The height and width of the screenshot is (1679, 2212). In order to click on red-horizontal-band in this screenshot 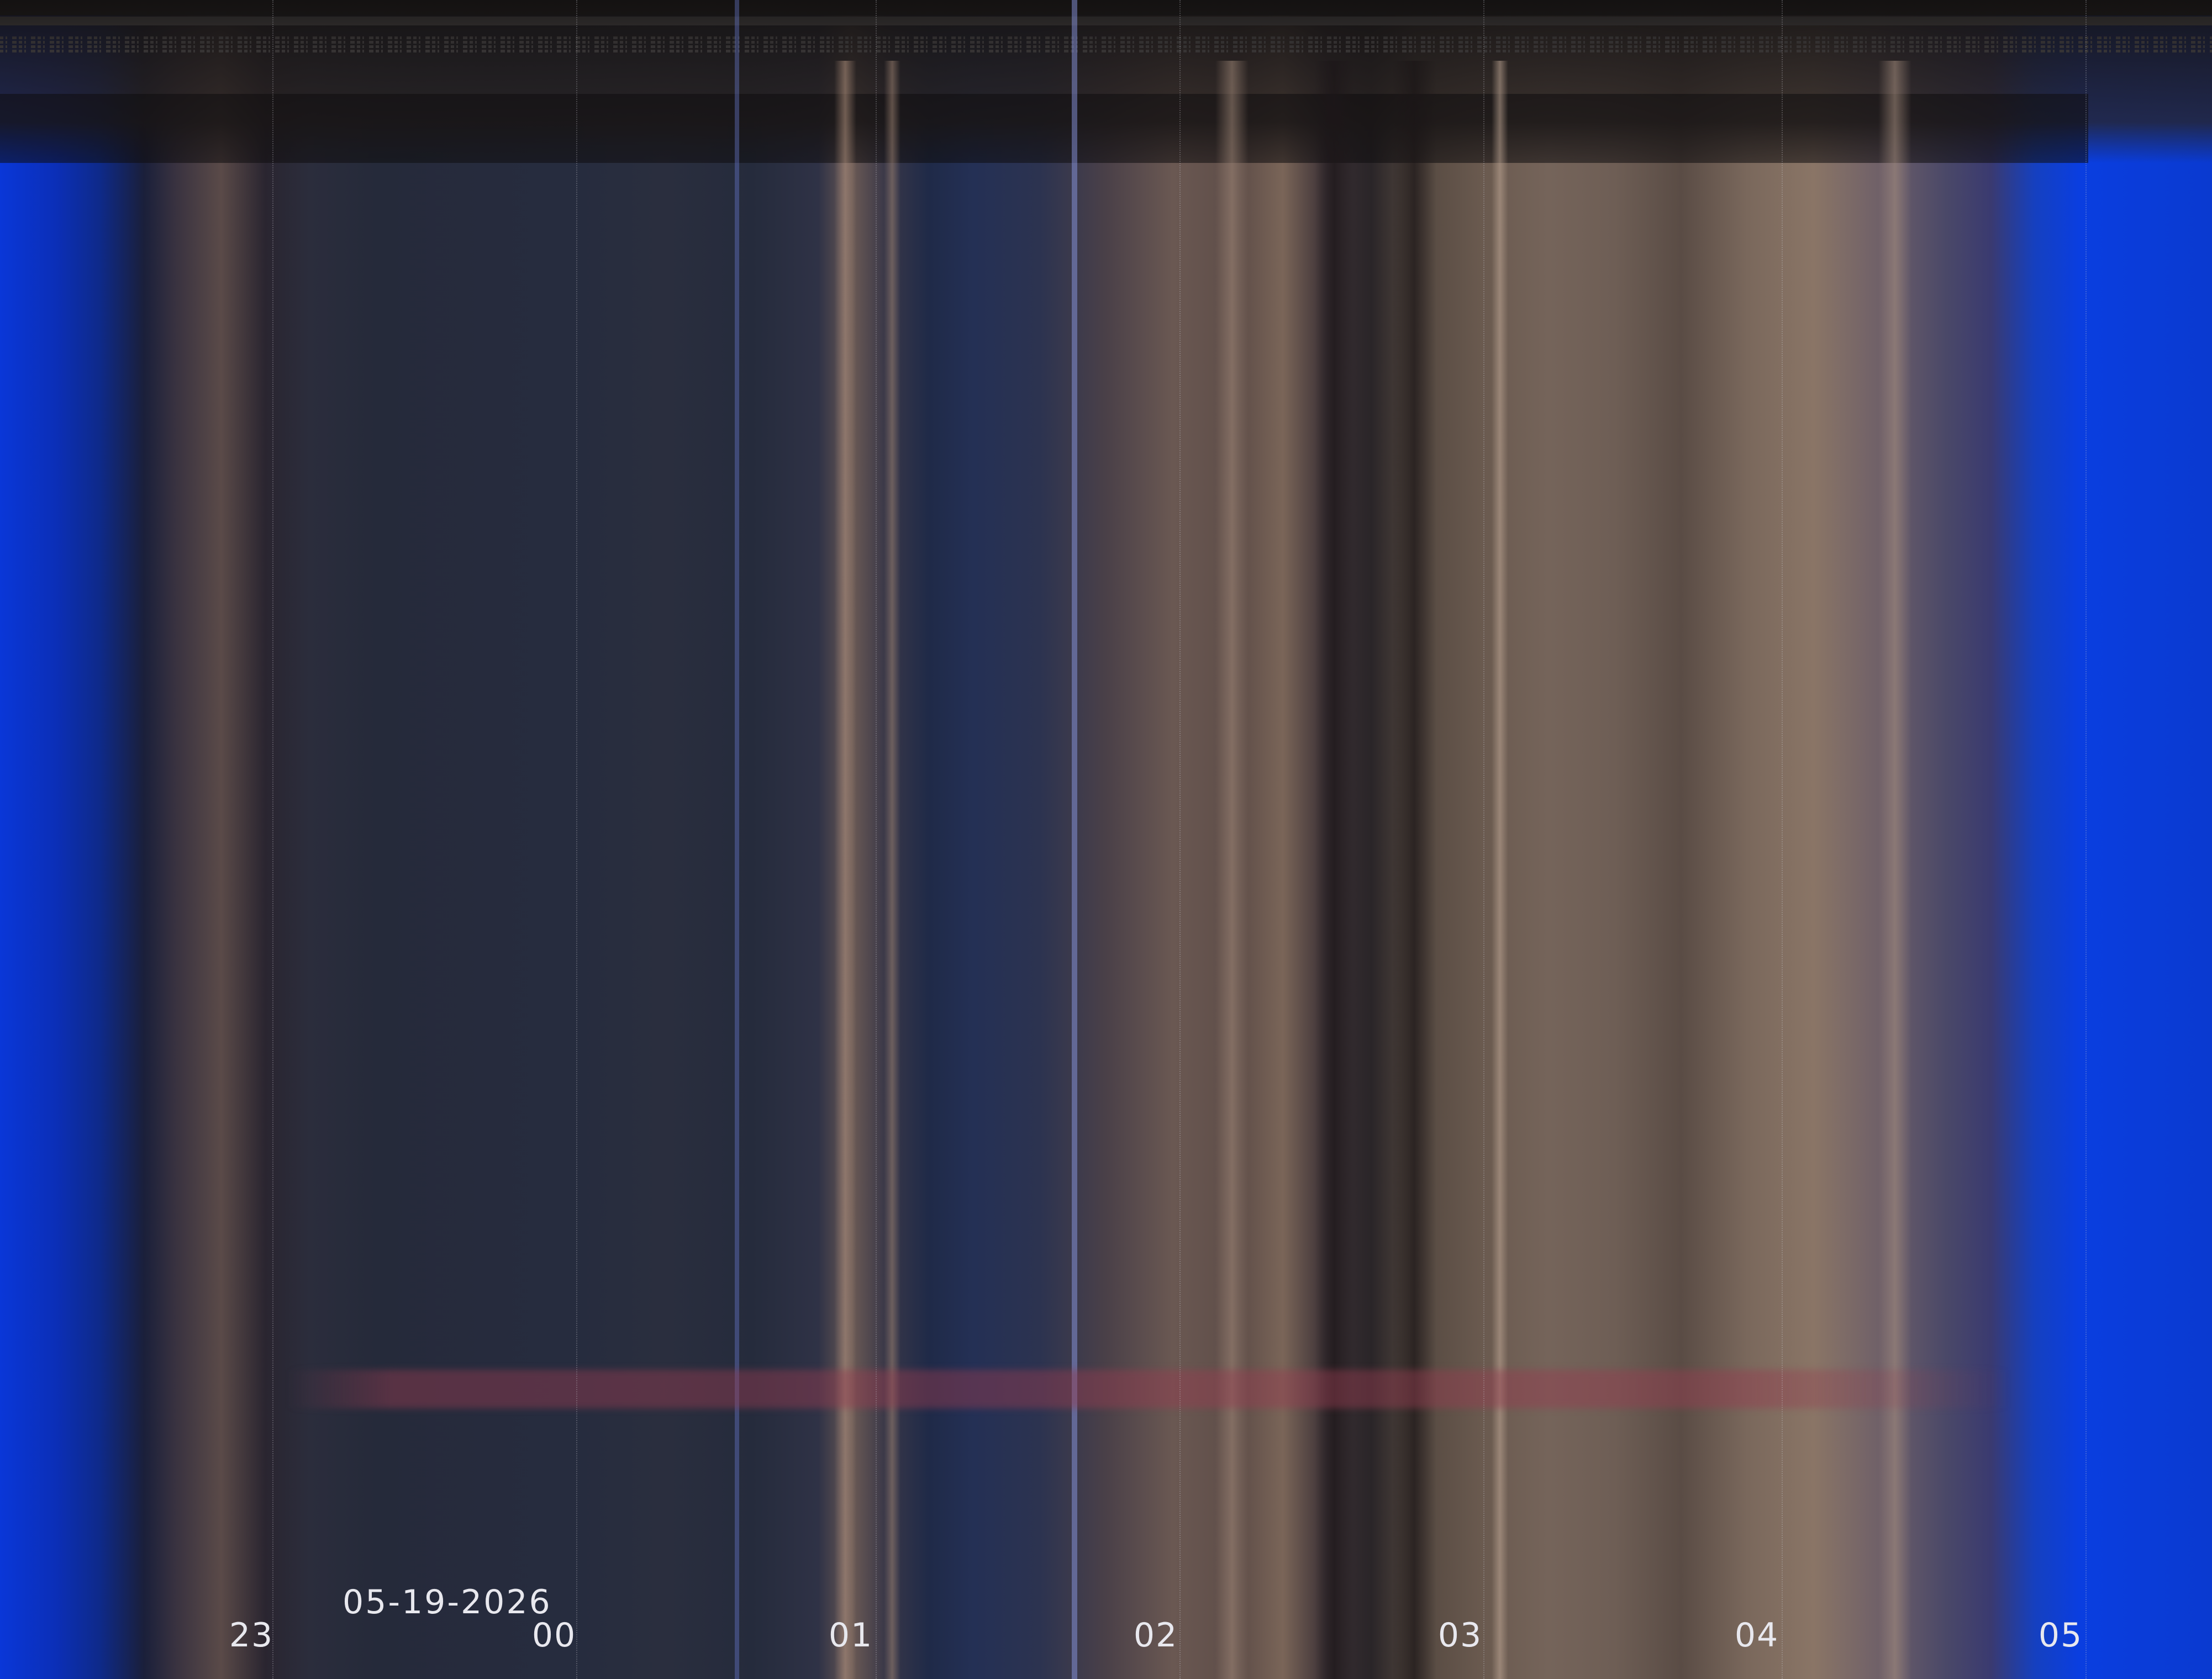, I will do `click(1149, 1389)`.